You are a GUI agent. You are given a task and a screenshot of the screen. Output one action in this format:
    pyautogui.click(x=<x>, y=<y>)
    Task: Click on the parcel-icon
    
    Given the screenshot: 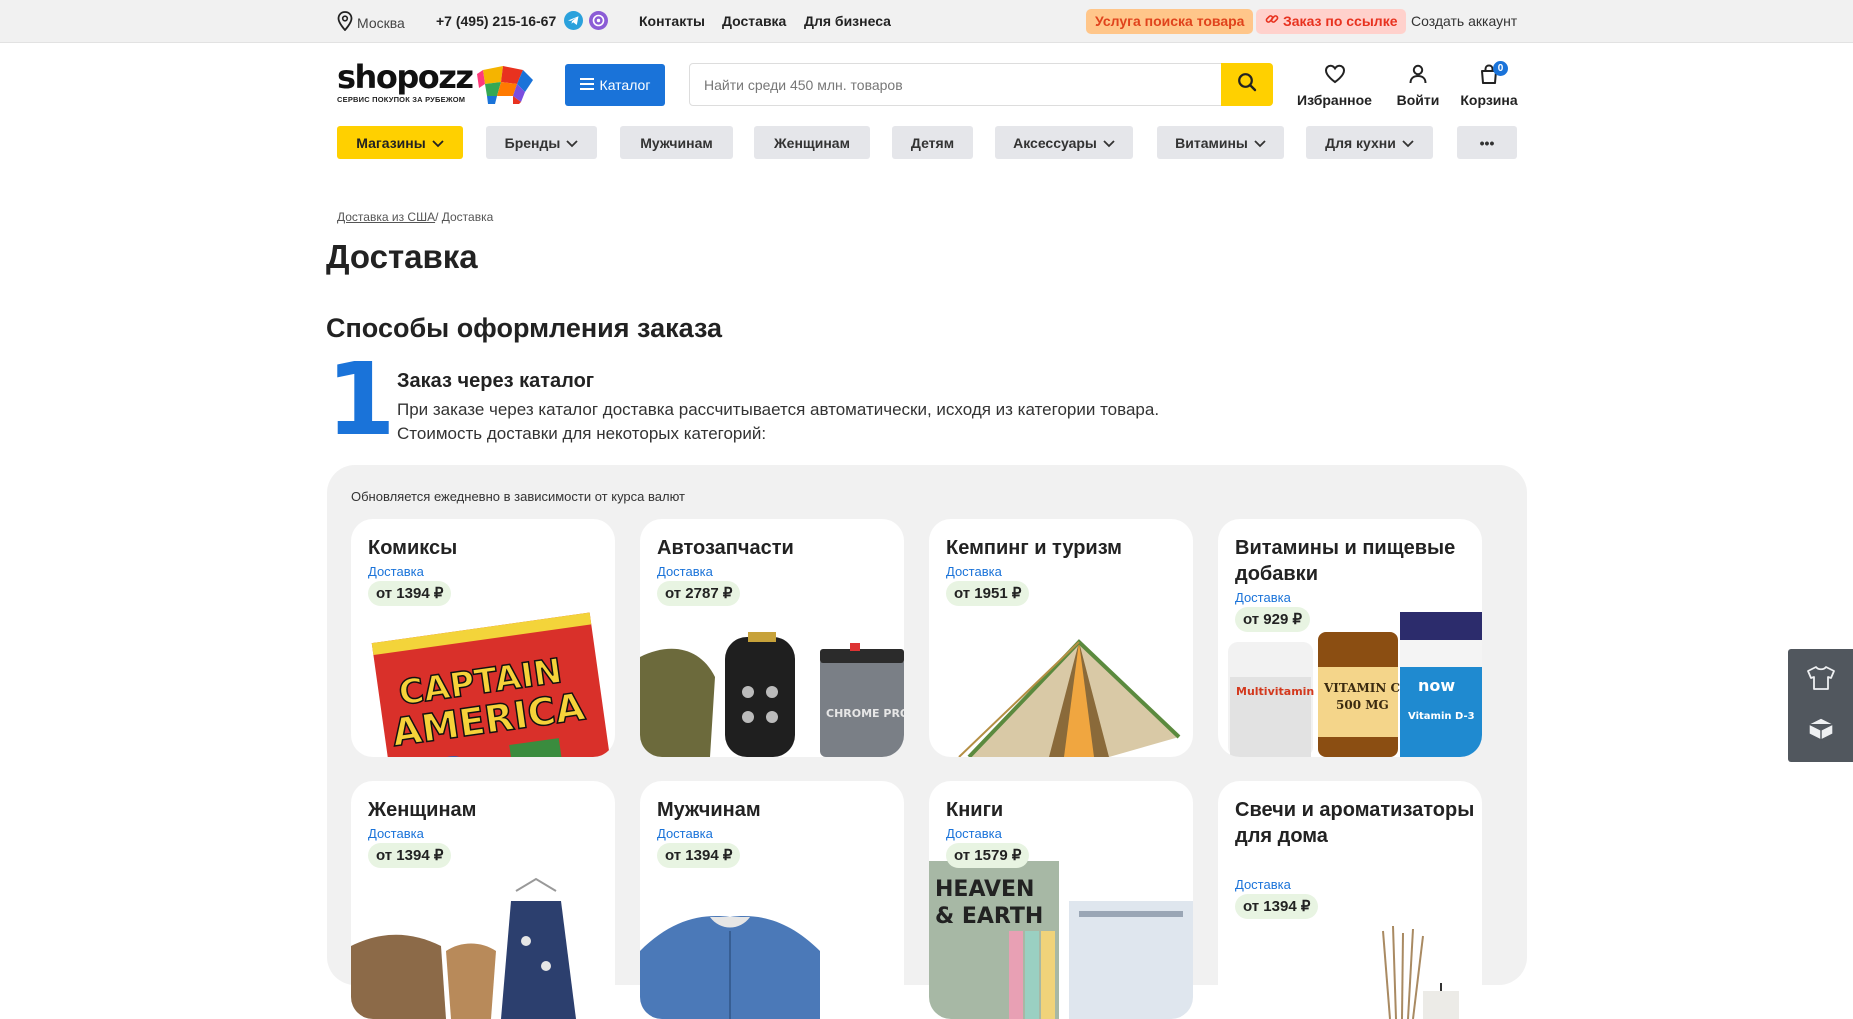 What is the action you would take?
    pyautogui.click(x=1821, y=731)
    